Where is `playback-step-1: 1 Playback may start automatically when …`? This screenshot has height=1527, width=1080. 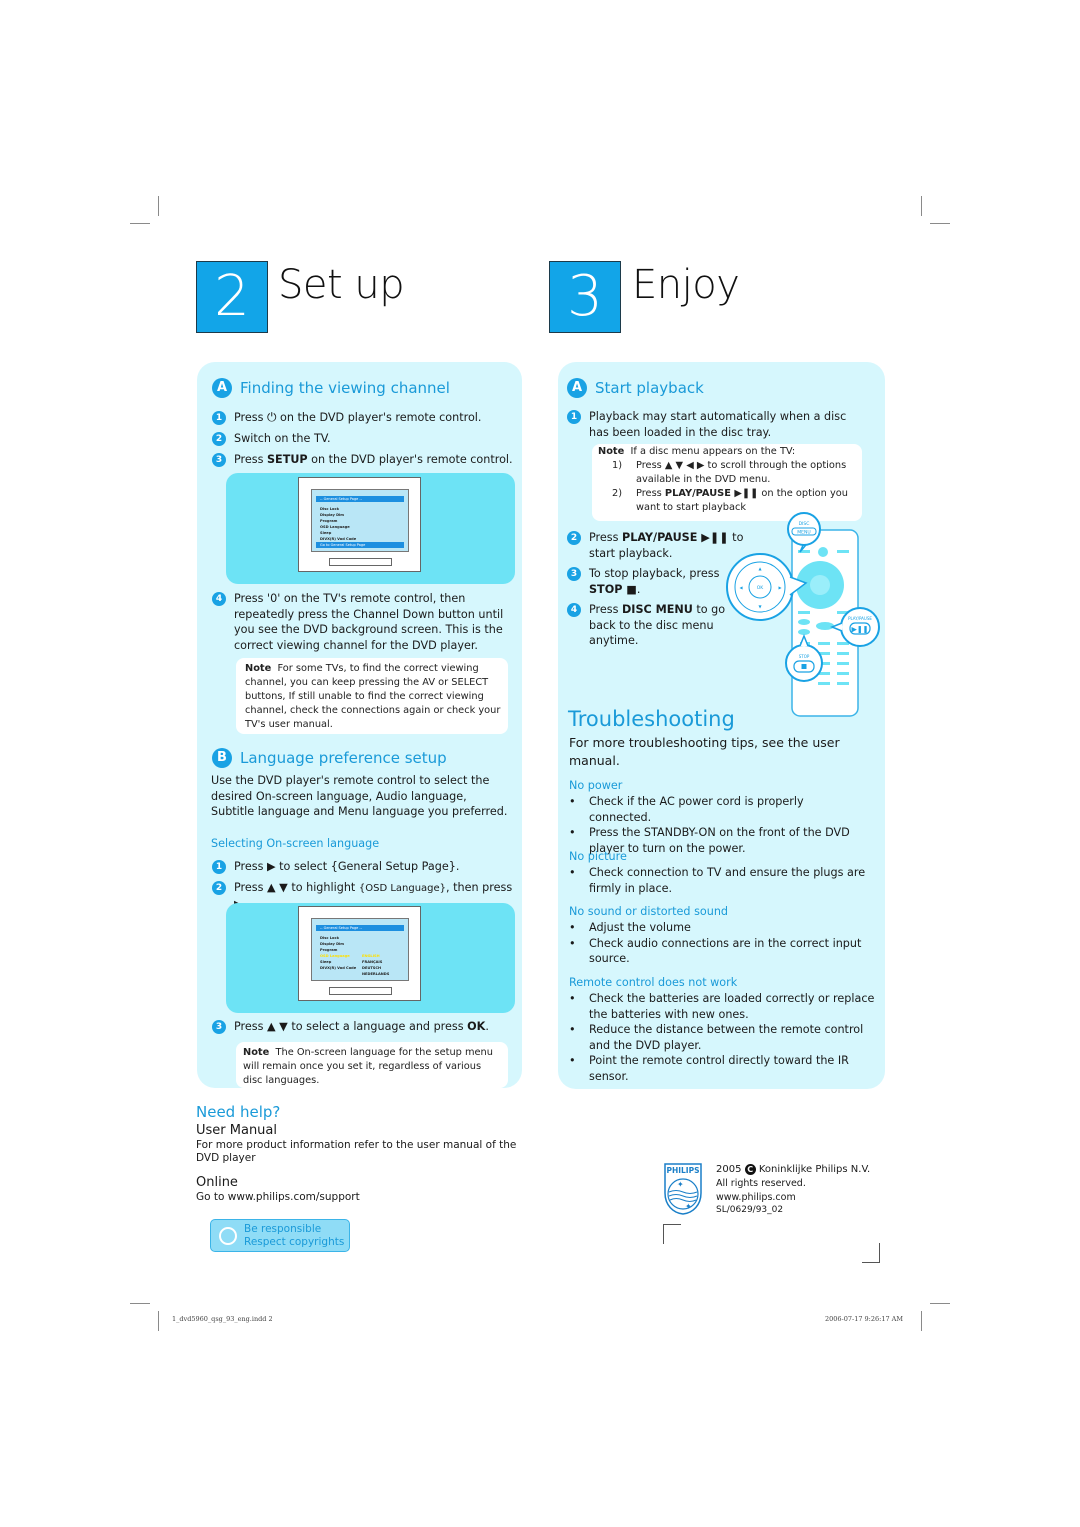
playback-step-1: 1 Playback may start automatically when … is located at coordinates (712, 424).